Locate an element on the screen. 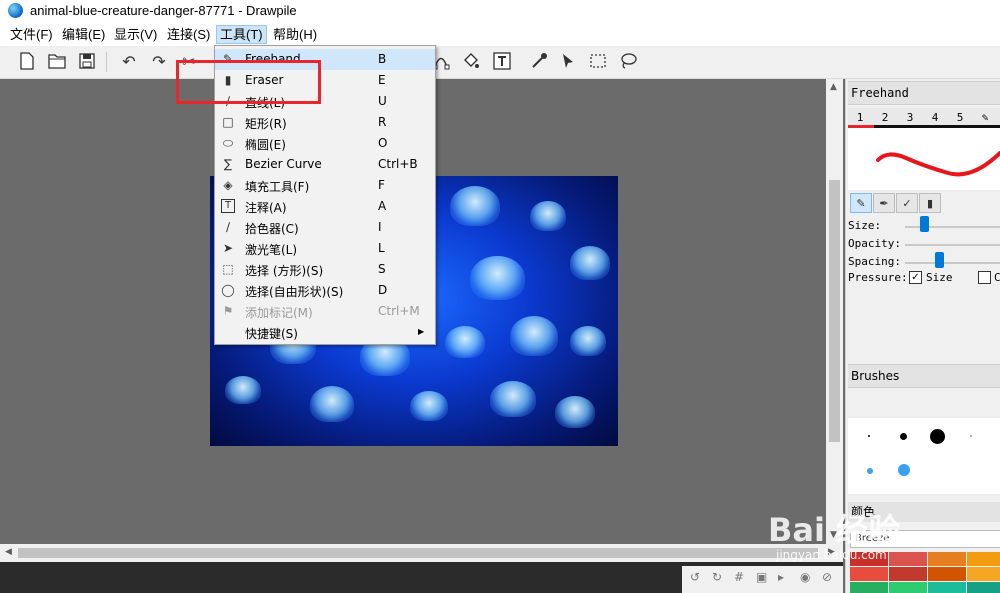 The height and width of the screenshot is (593, 1000). menu-item-bezier-curve: ∑ Bezier Curve Ctrl+B is located at coordinates (325, 164).